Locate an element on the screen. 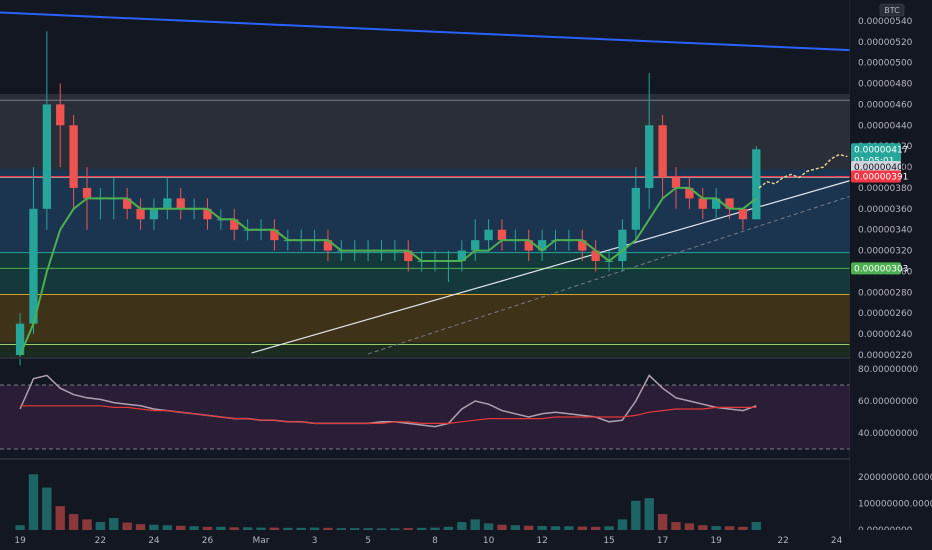 This screenshot has height=550, width=932. price-tick-label: 0.00000460 is located at coordinates (885, 105).